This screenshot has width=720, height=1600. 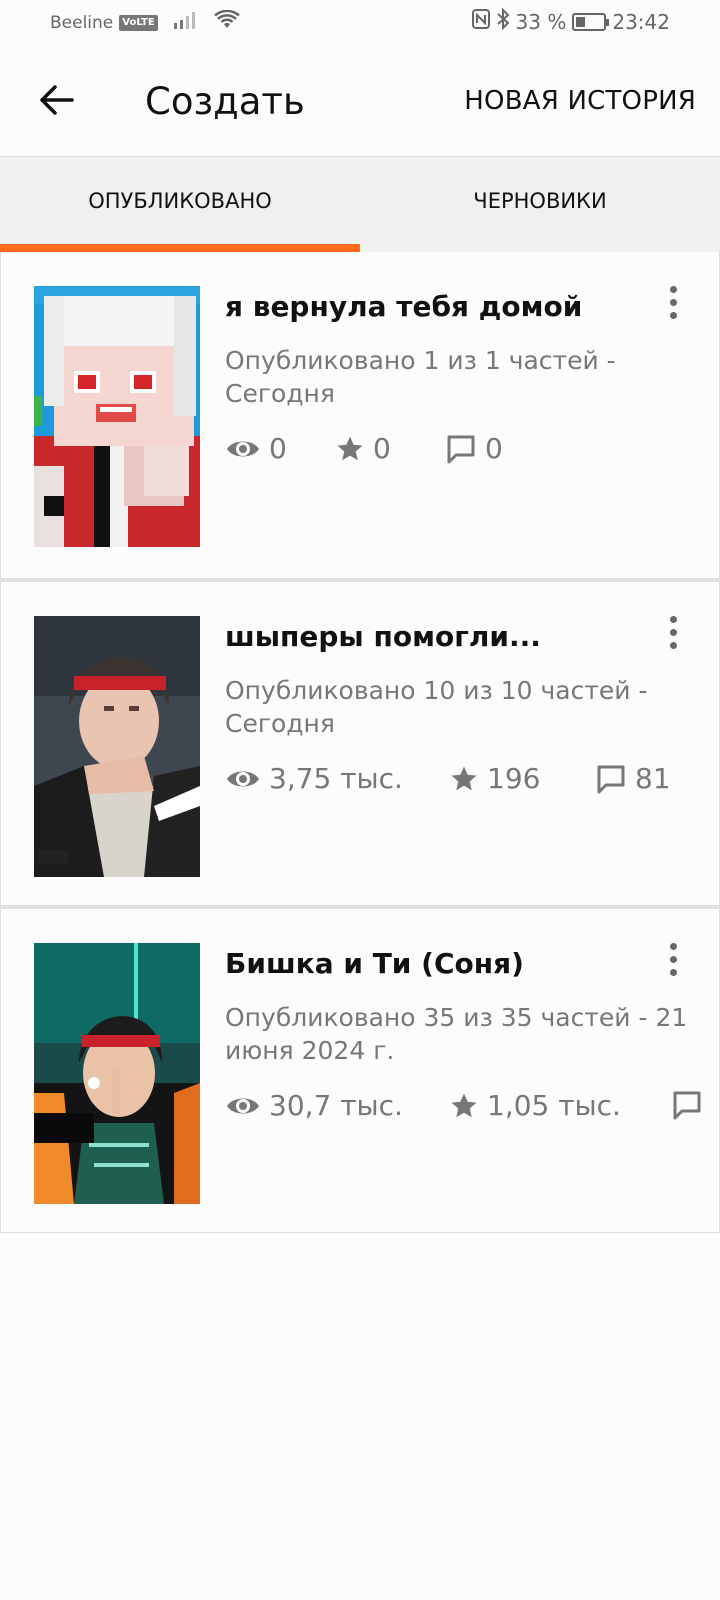 I want to click on new-story-button: НОВАЯ ИСТОРИЯ, so click(x=580, y=101).